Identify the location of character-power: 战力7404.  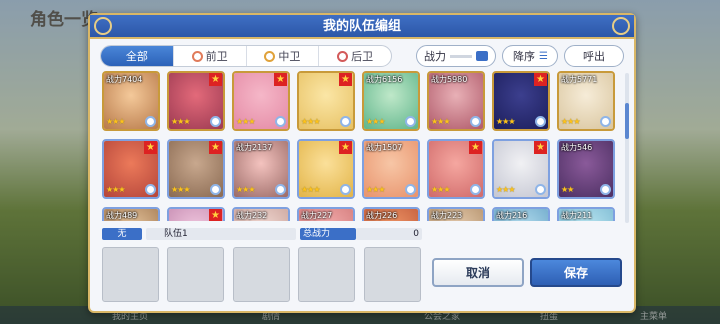
(124, 79).